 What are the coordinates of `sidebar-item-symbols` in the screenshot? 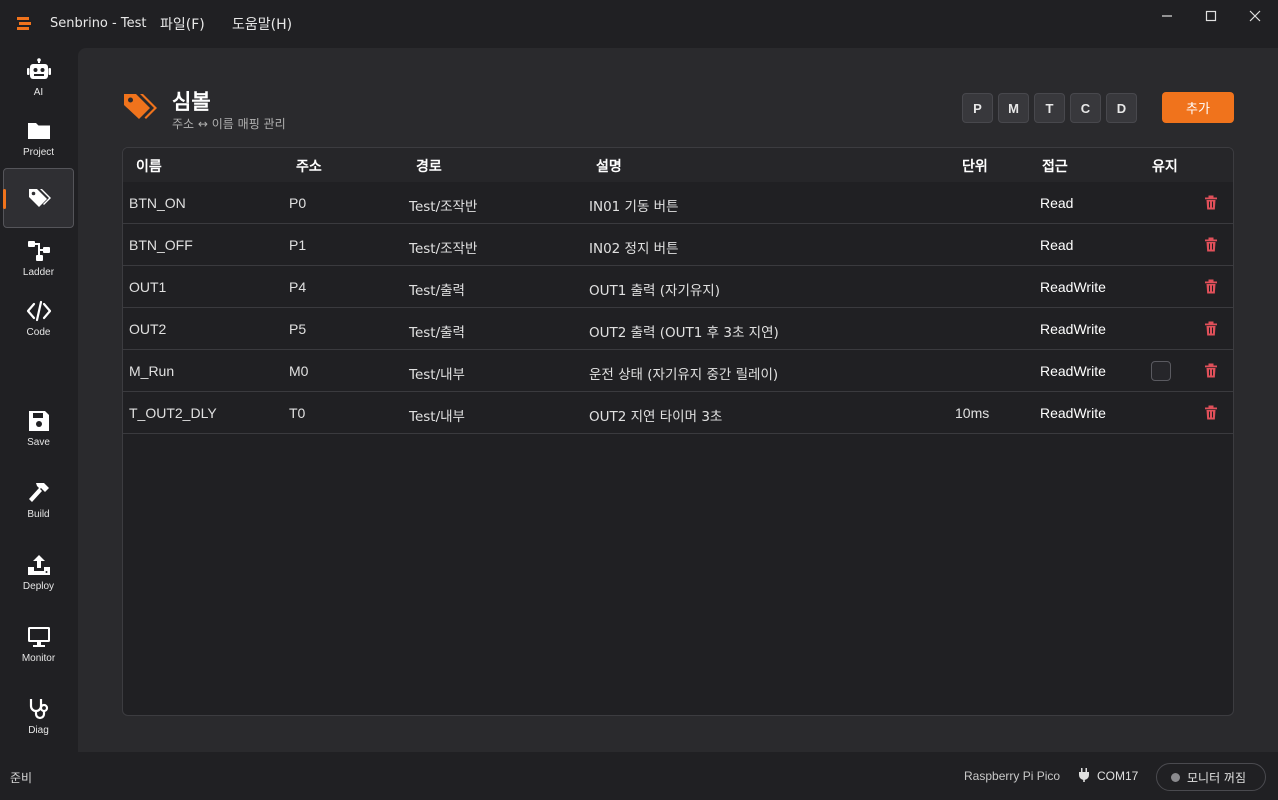 It's located at (38, 198).